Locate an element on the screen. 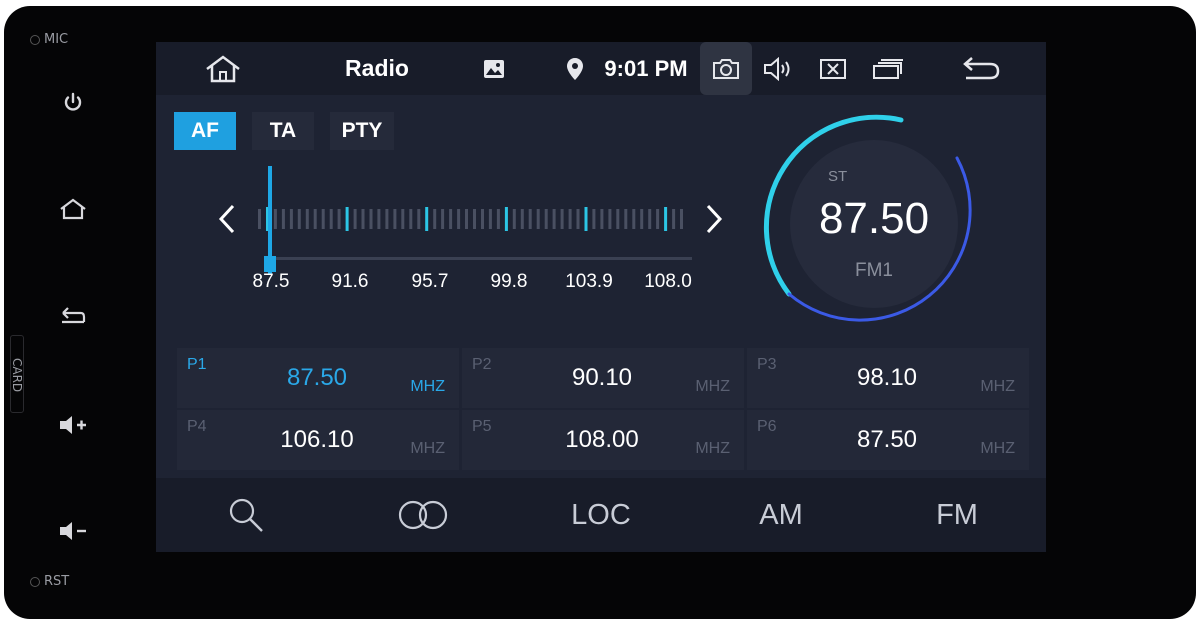 This screenshot has width=1200, height=623. am-button: AM is located at coordinates (781, 515).